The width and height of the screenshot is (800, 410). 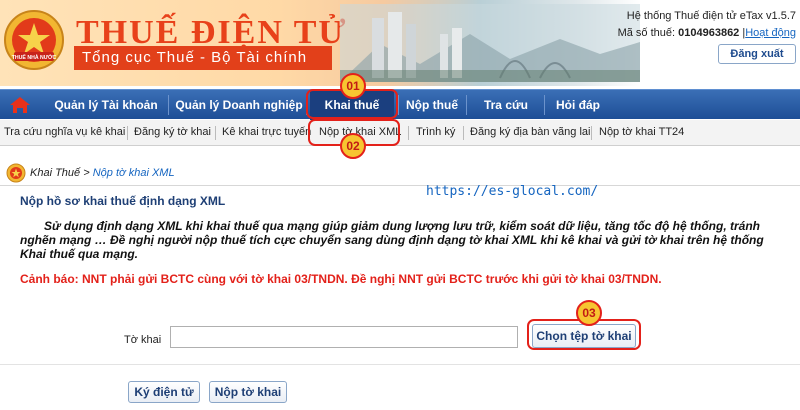 I want to click on sub-nav-item-signing: Trình ký, so click(x=435, y=132).